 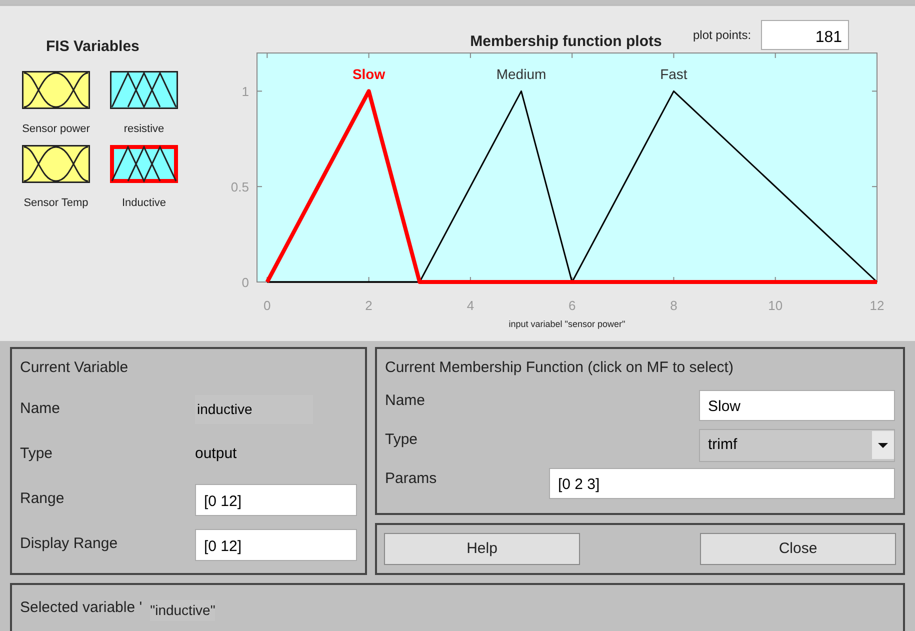 I want to click on chart-title: Membership function plots, so click(x=566, y=41).